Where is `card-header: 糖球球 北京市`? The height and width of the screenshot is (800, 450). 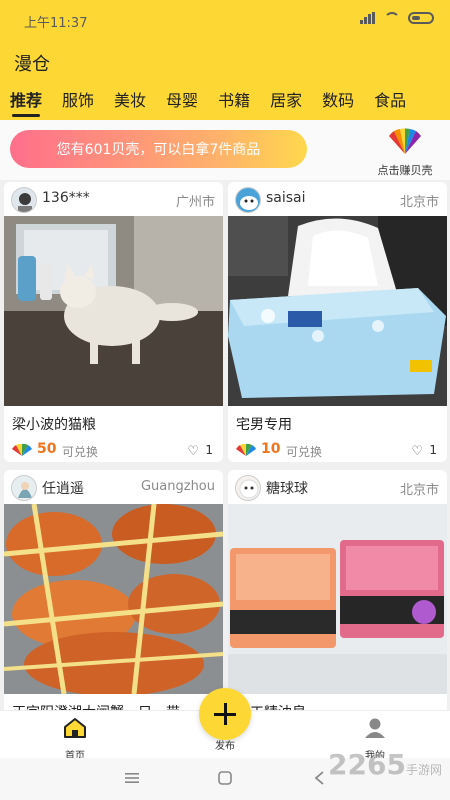 card-header: 糖球球 北京市 is located at coordinates (337, 487).